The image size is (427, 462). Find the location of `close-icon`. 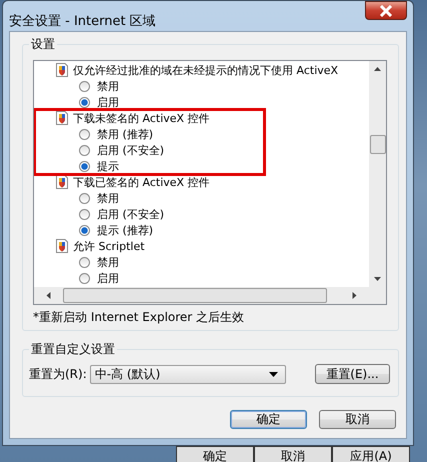

close-icon is located at coordinates (386, 10).